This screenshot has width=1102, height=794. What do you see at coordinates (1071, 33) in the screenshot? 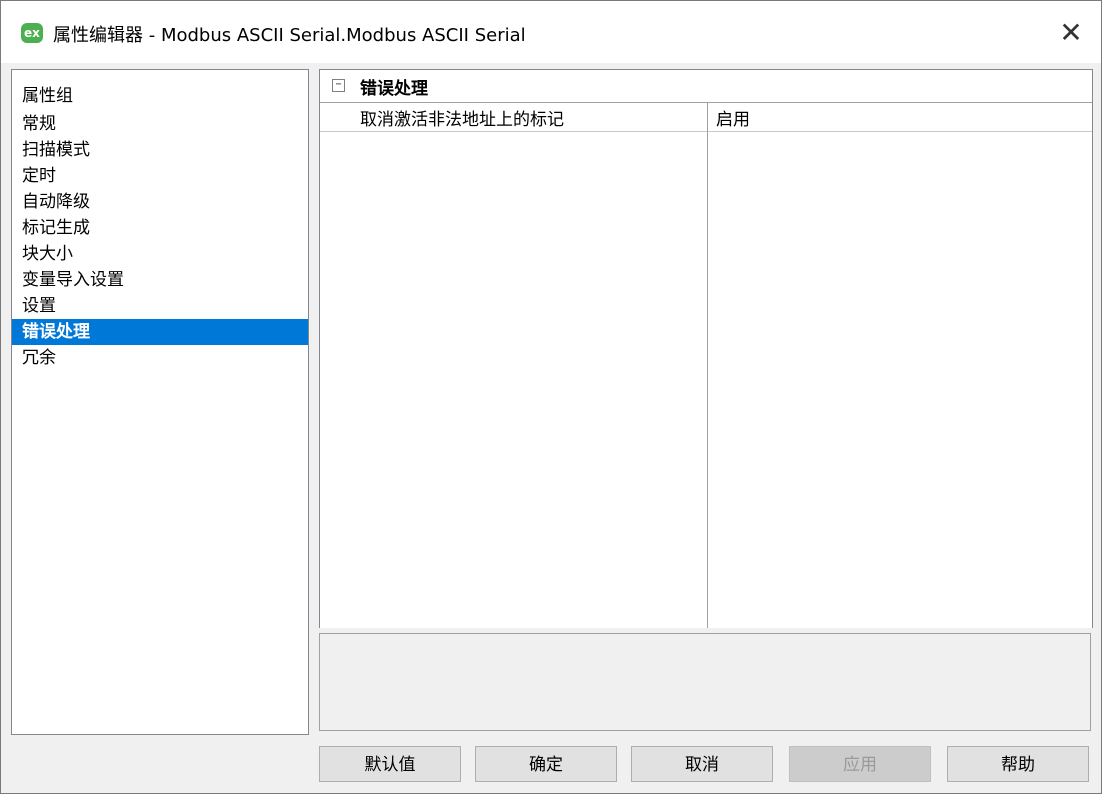
I see `close-icon: ✕` at bounding box center [1071, 33].